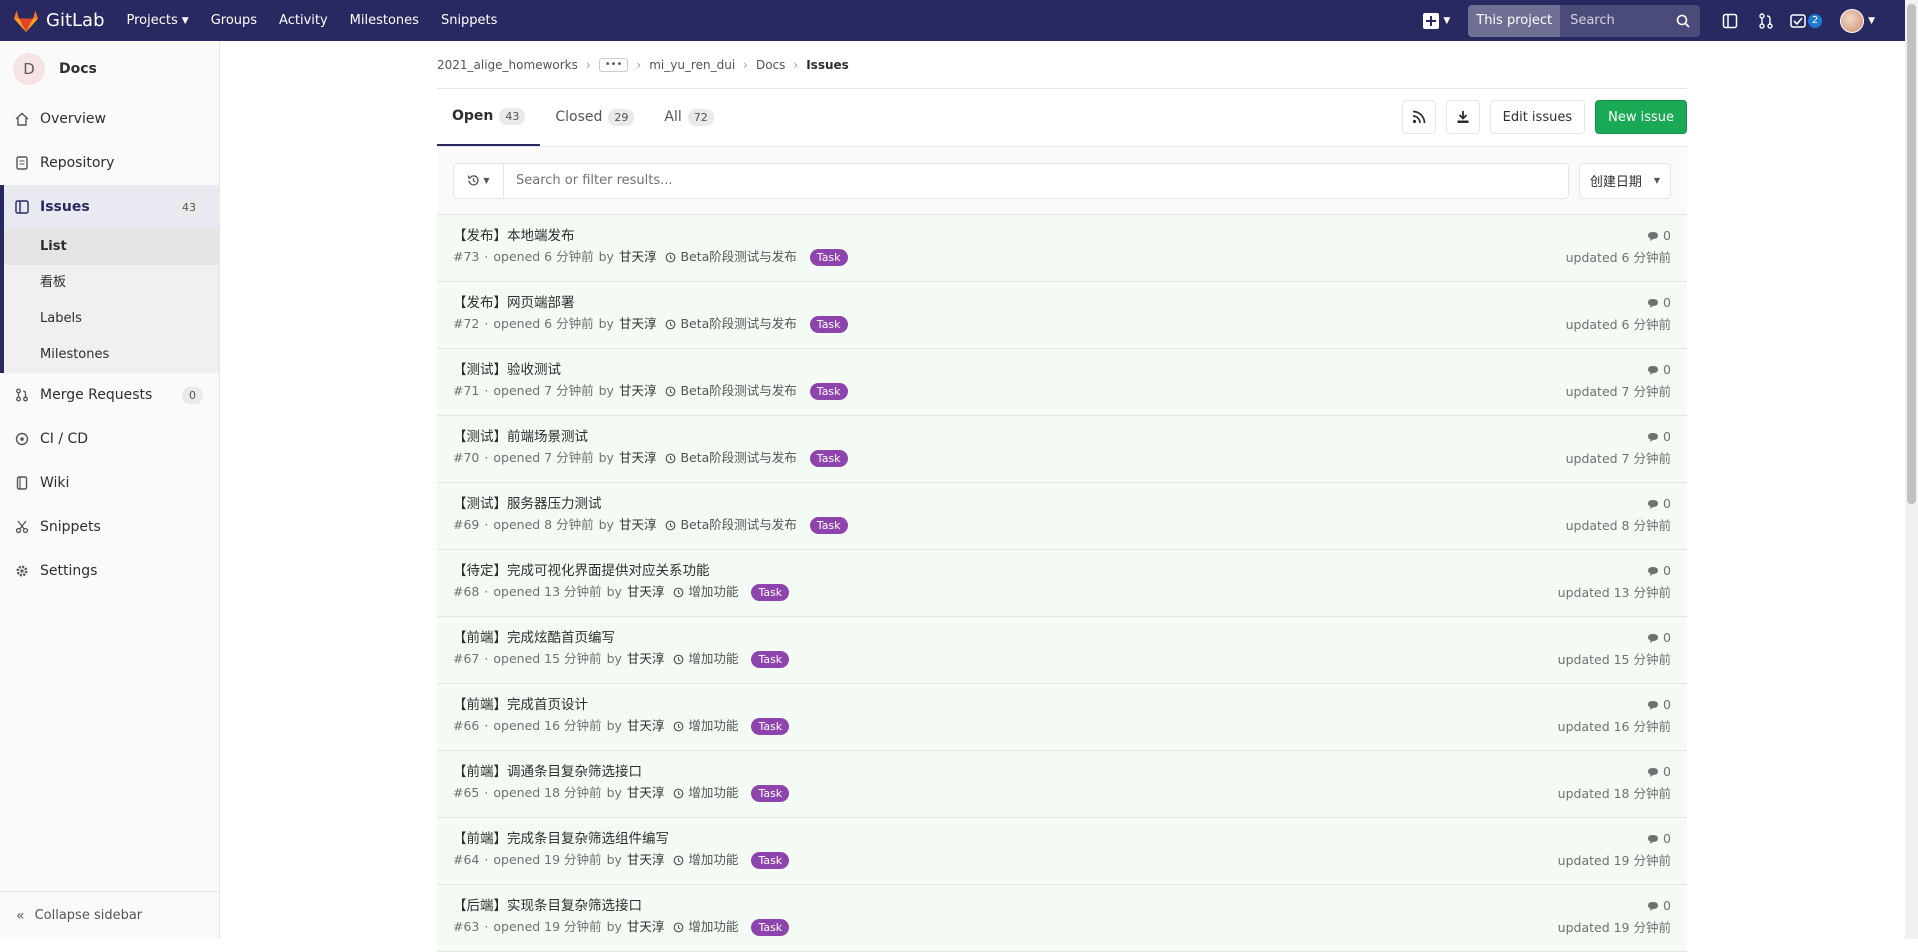 This screenshot has width=1918, height=952. I want to click on new-issue-button: New issue, so click(1641, 117).